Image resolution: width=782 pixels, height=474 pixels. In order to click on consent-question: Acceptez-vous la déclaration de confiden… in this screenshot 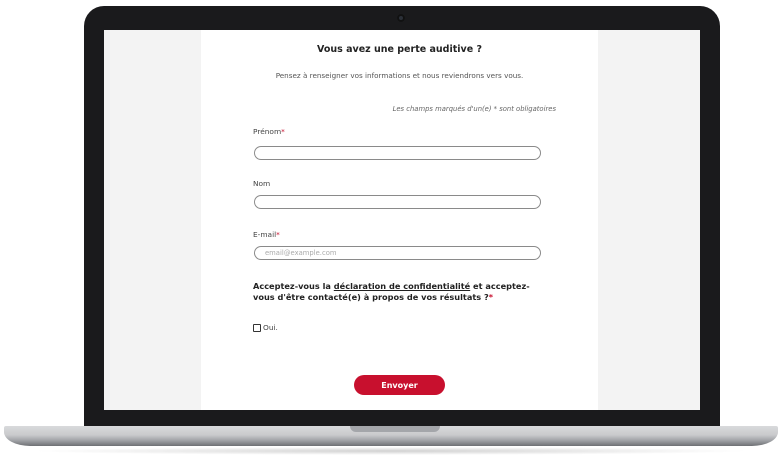, I will do `click(393, 292)`.